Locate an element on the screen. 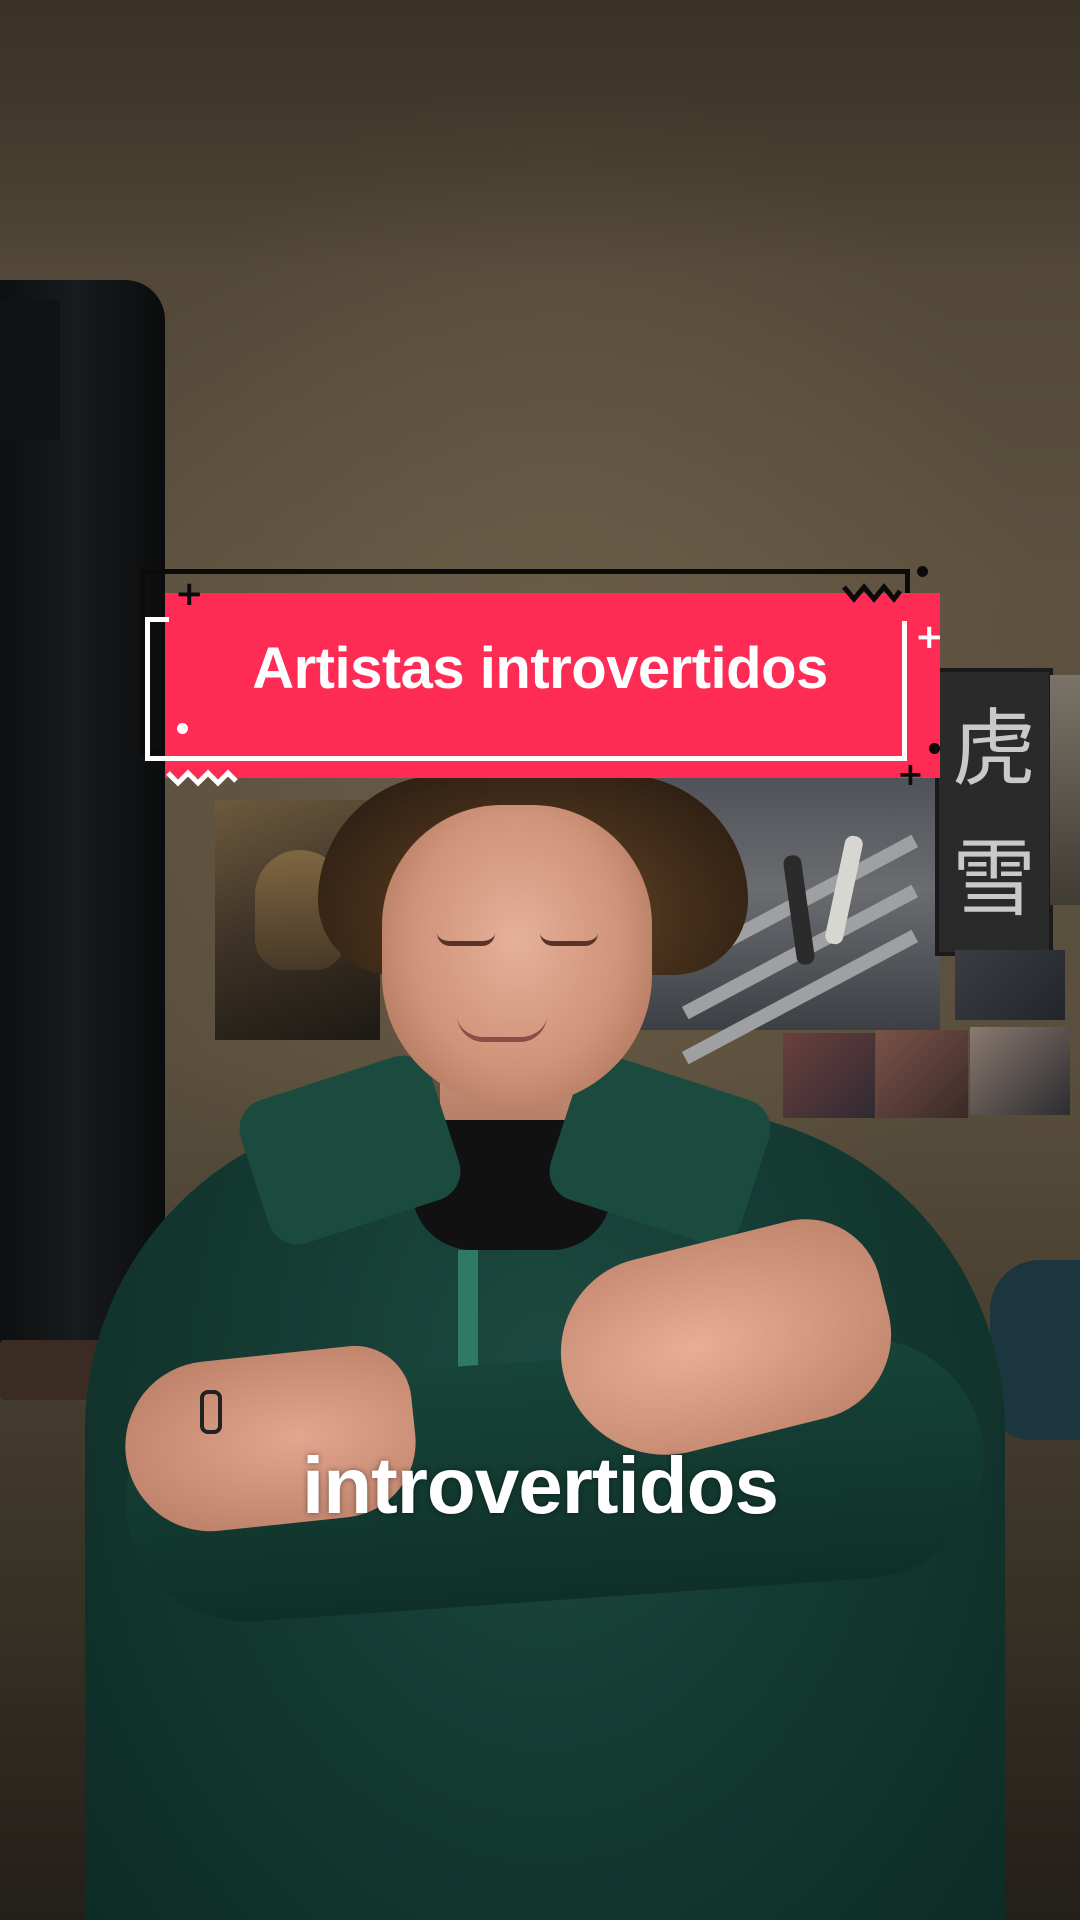 The image size is (1080, 1920). kanji-poster: 虎 雪 is located at coordinates (994, 812).